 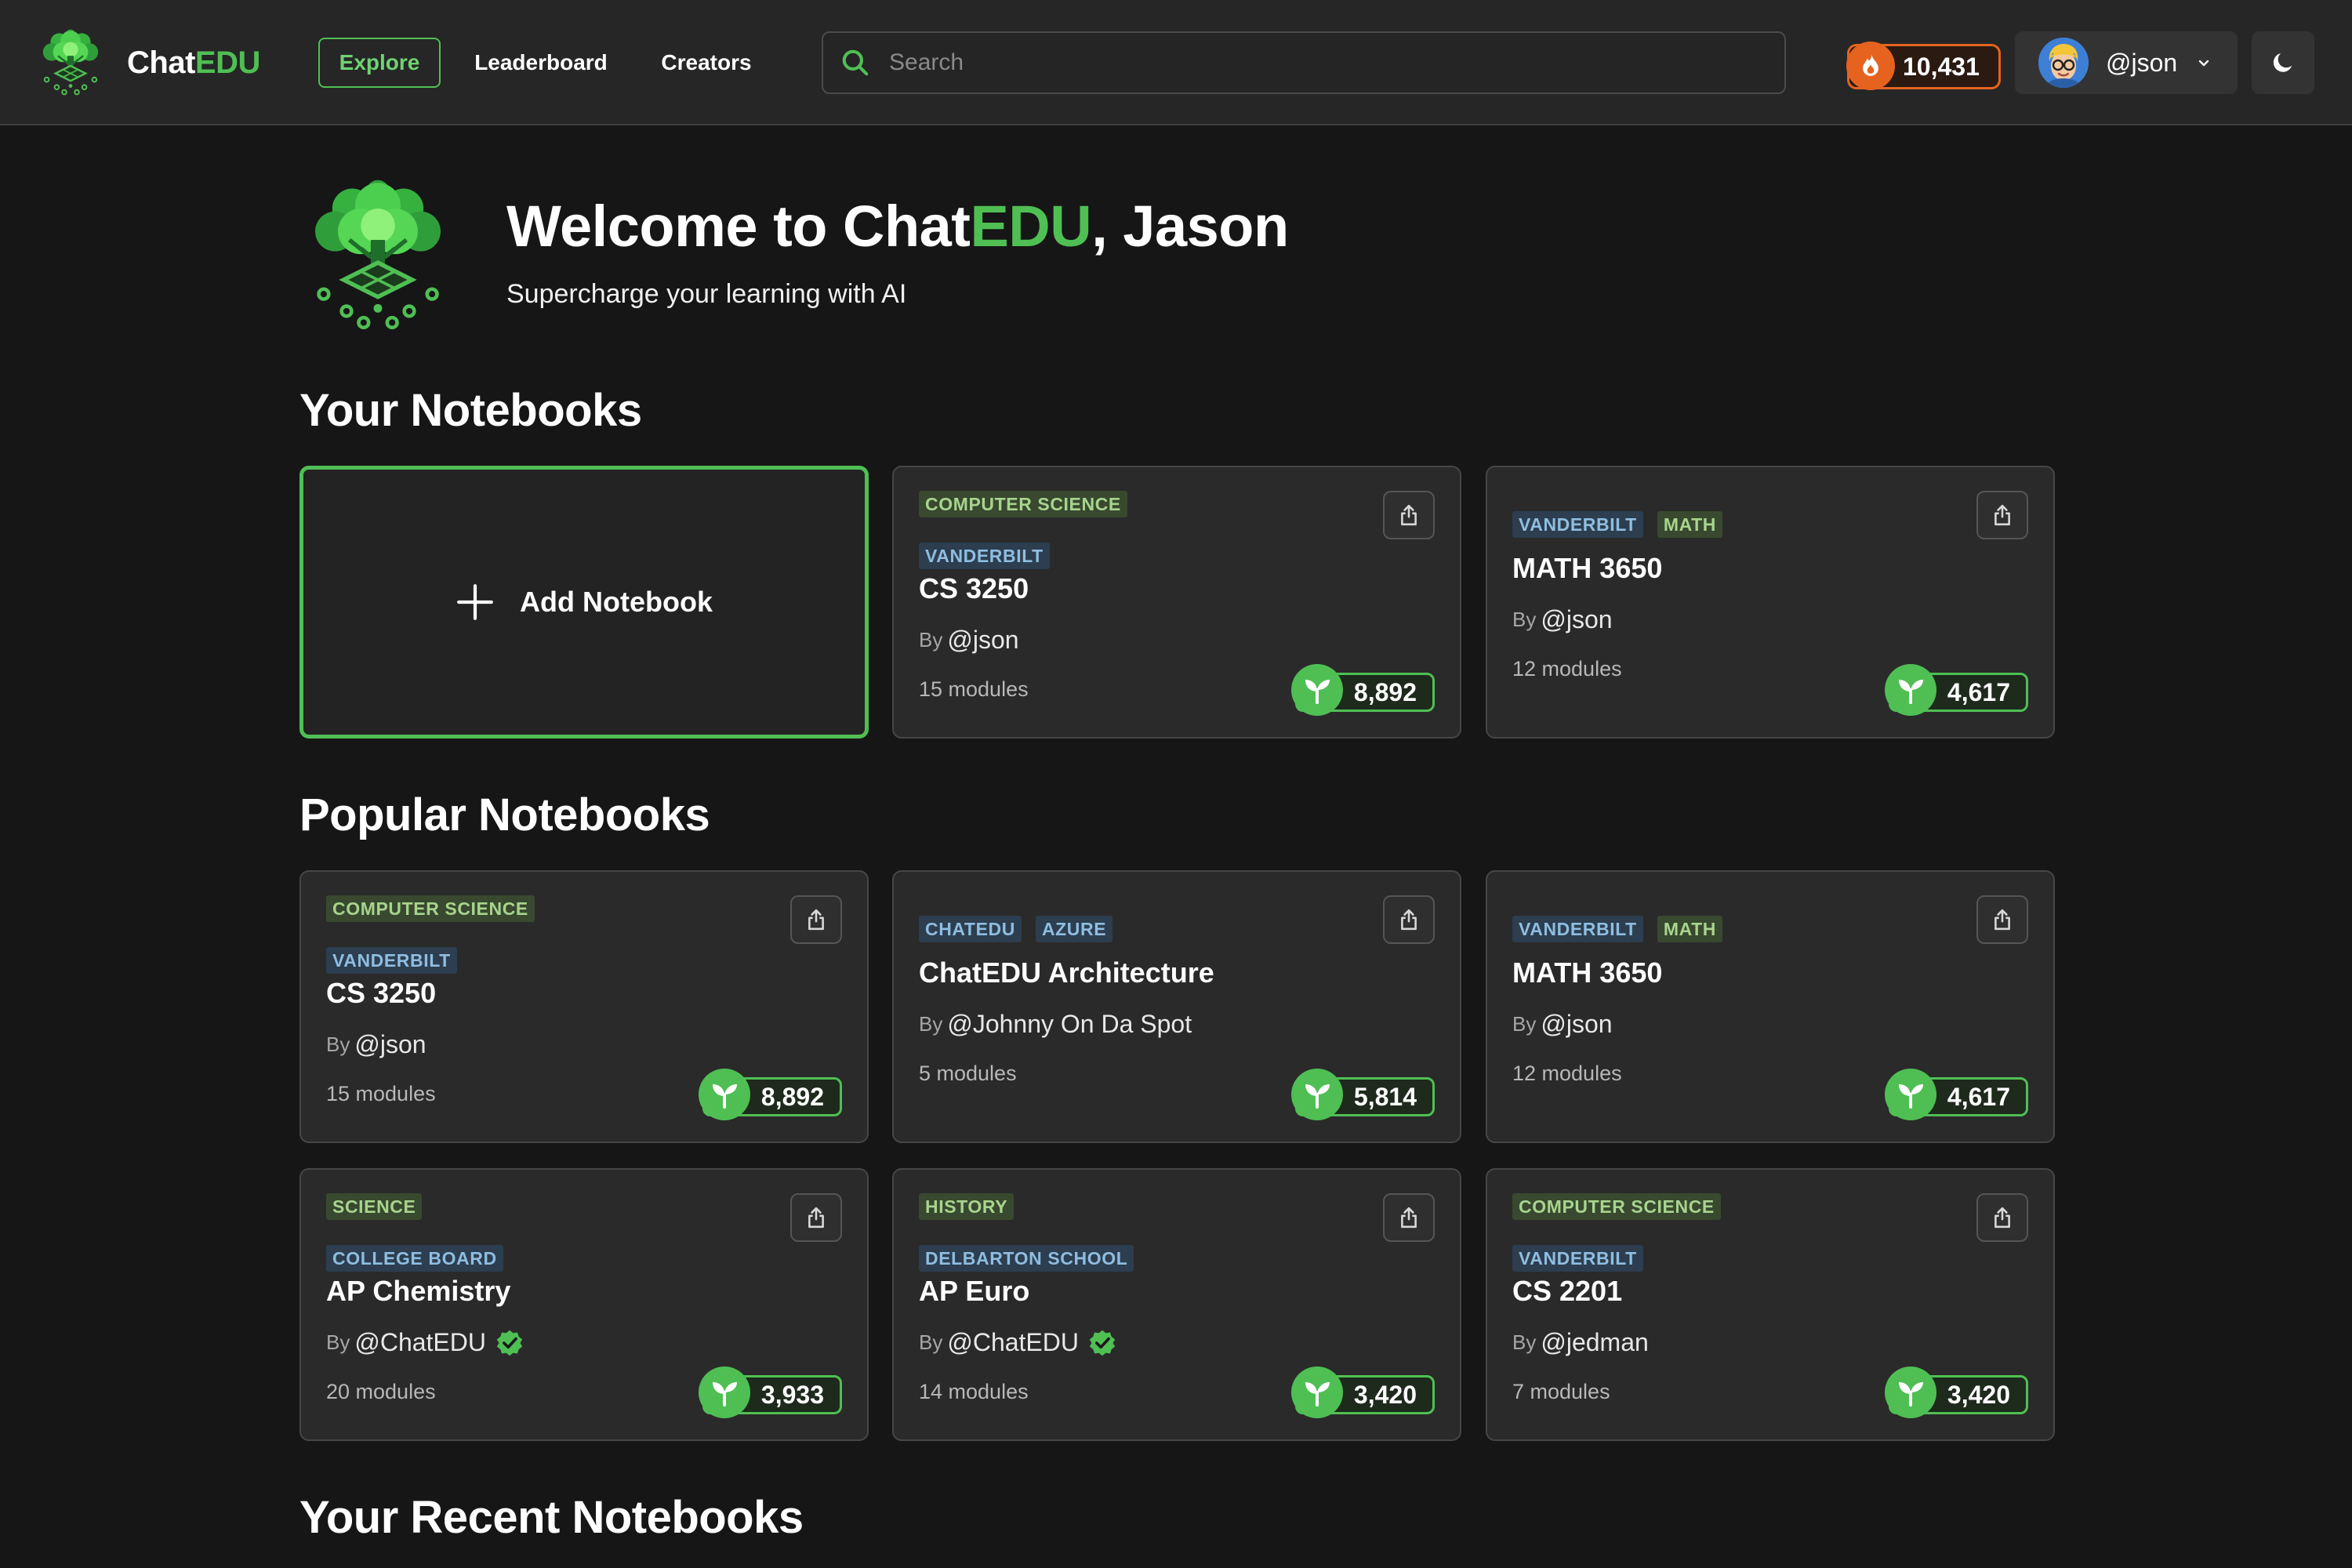 What do you see at coordinates (70, 62) in the screenshot?
I see `chatedu-logo-icon` at bounding box center [70, 62].